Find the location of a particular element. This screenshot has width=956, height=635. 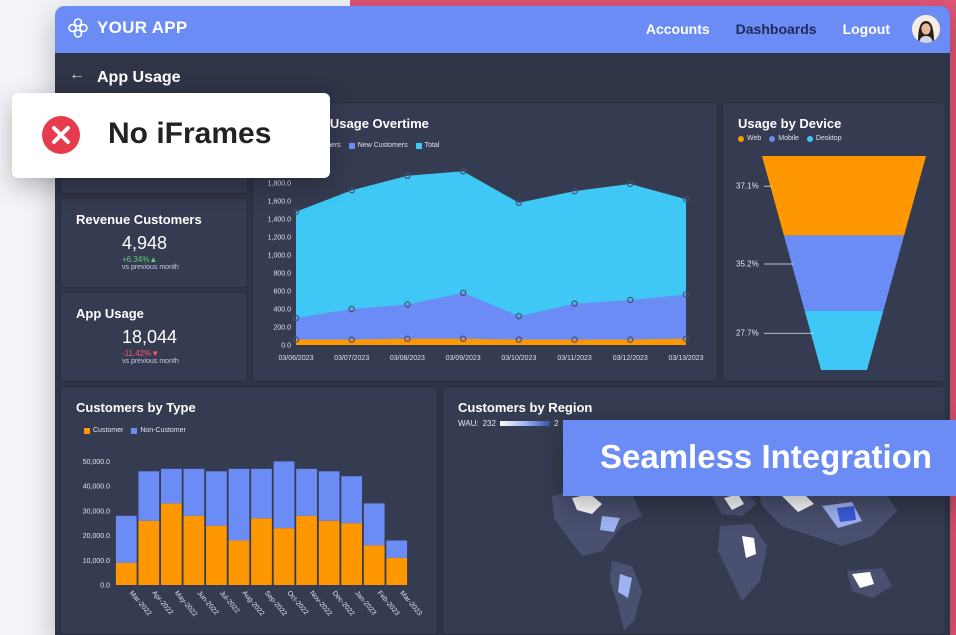

avatar is located at coordinates (926, 29).